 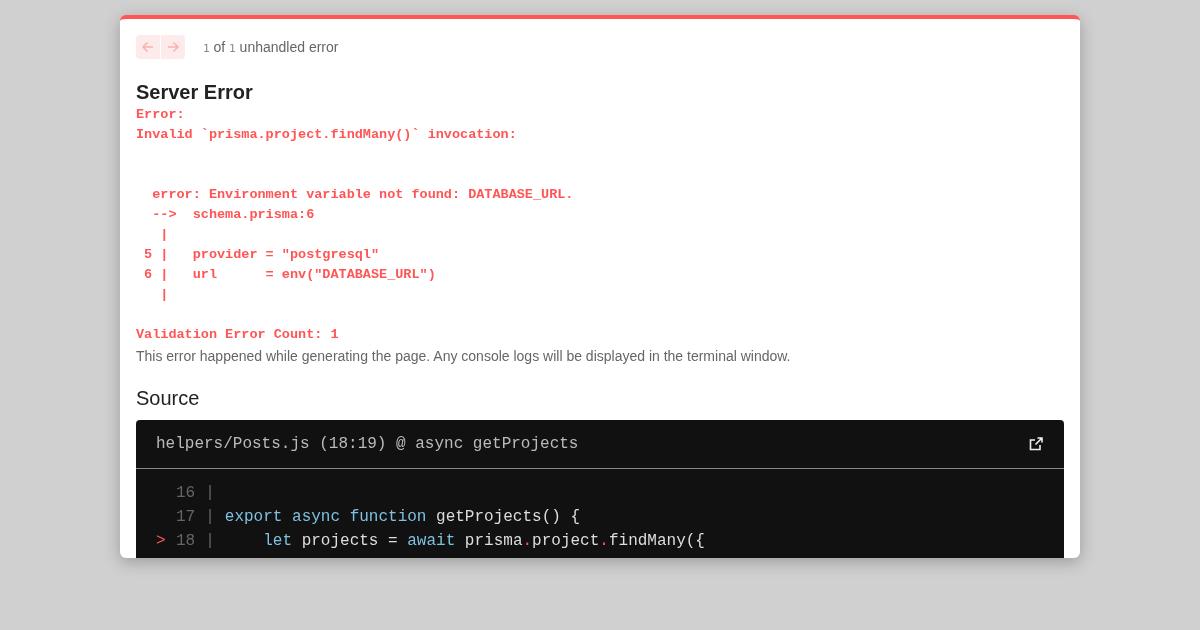 I want to click on open-in-editor-button, so click(x=1036, y=444).